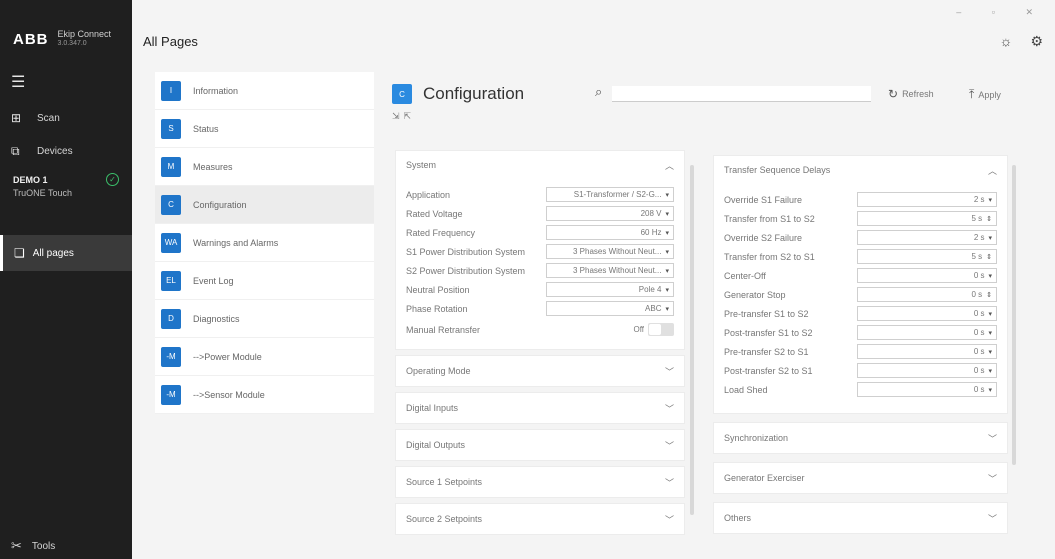 This screenshot has height=559, width=1055. I want to click on apply-label: Apply, so click(989, 94).